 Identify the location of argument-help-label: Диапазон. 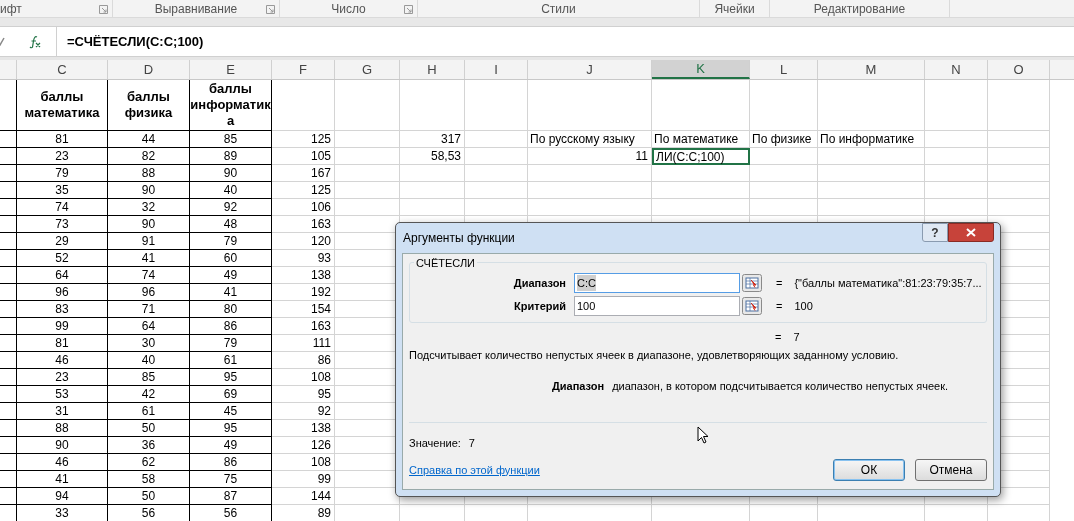
(578, 386).